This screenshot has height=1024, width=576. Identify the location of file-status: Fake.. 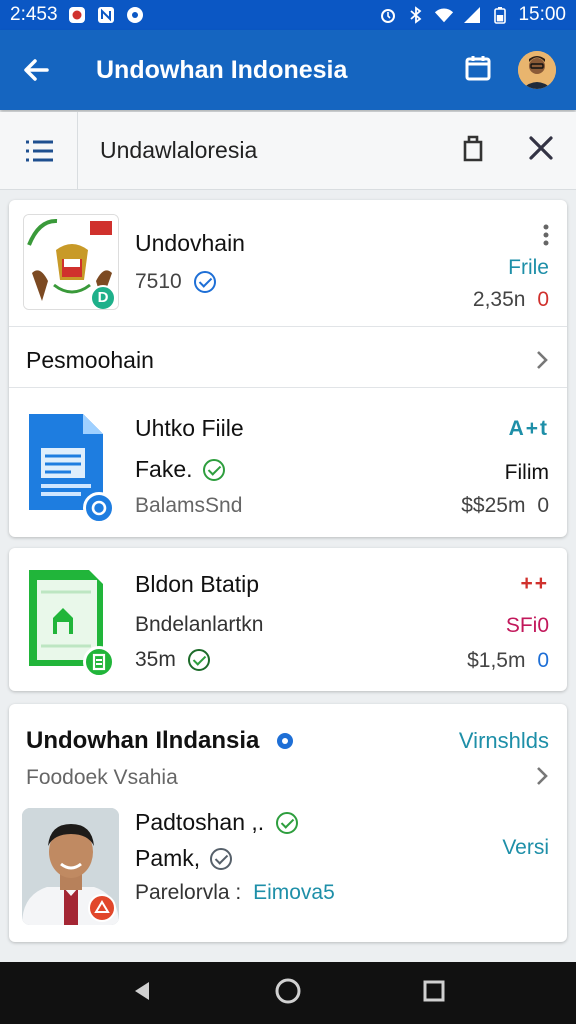
(164, 469).